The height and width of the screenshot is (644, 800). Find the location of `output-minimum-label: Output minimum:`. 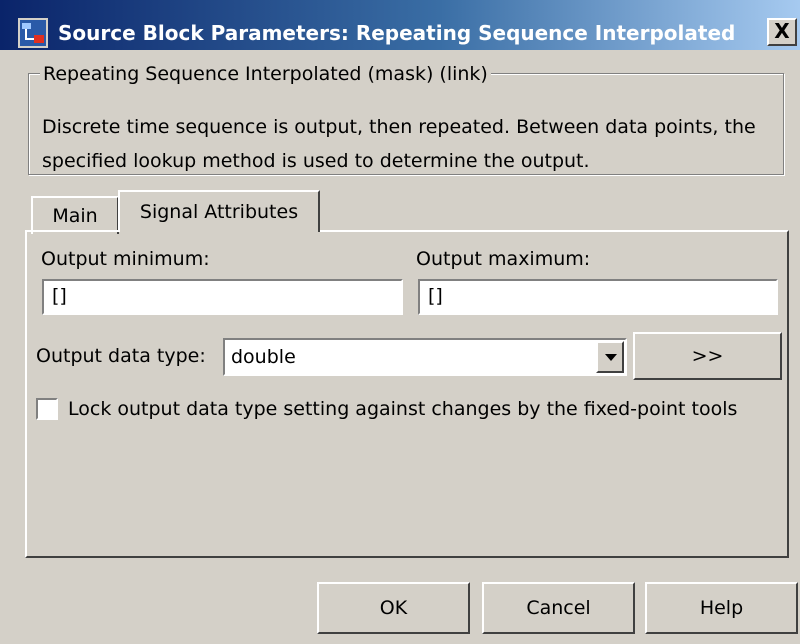

output-minimum-label: Output minimum: is located at coordinates (125, 259).